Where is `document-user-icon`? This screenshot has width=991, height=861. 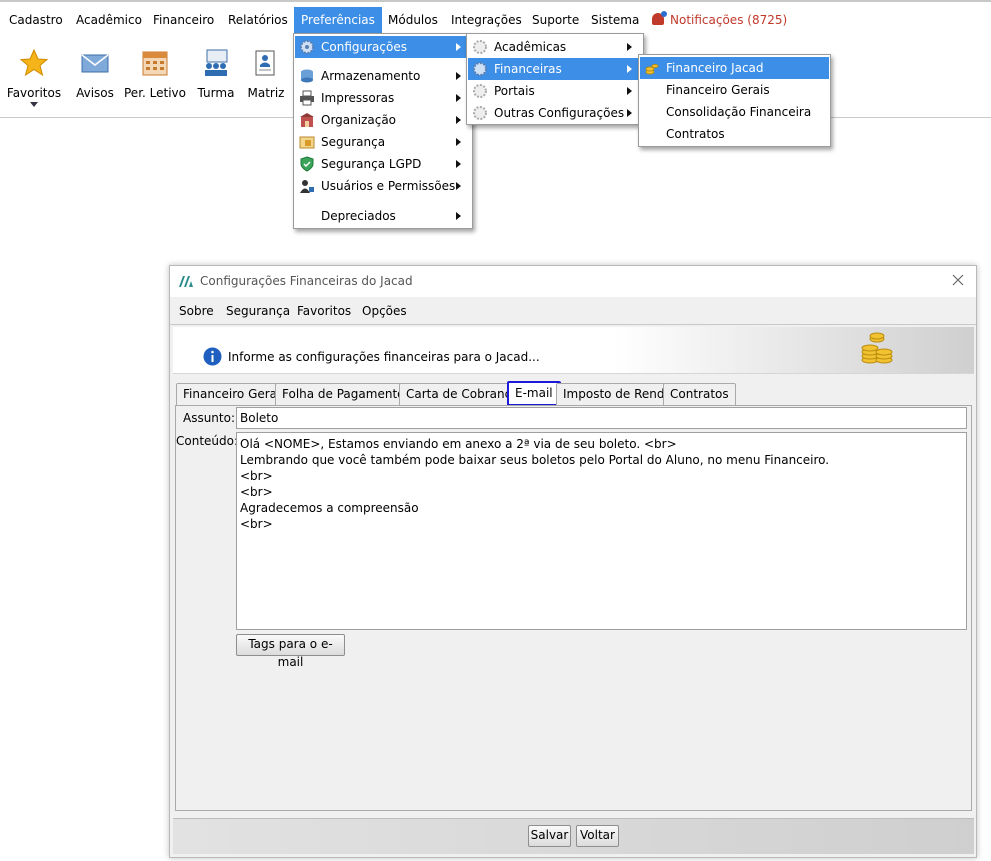 document-user-icon is located at coordinates (265, 63).